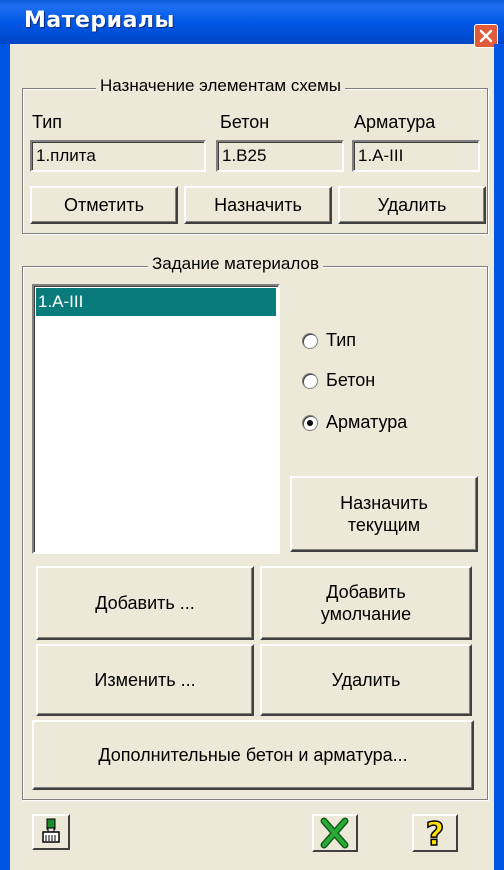 This screenshot has height=870, width=504. What do you see at coordinates (351, 380) in the screenshot?
I see `radio-concrete-label: Бетон` at bounding box center [351, 380].